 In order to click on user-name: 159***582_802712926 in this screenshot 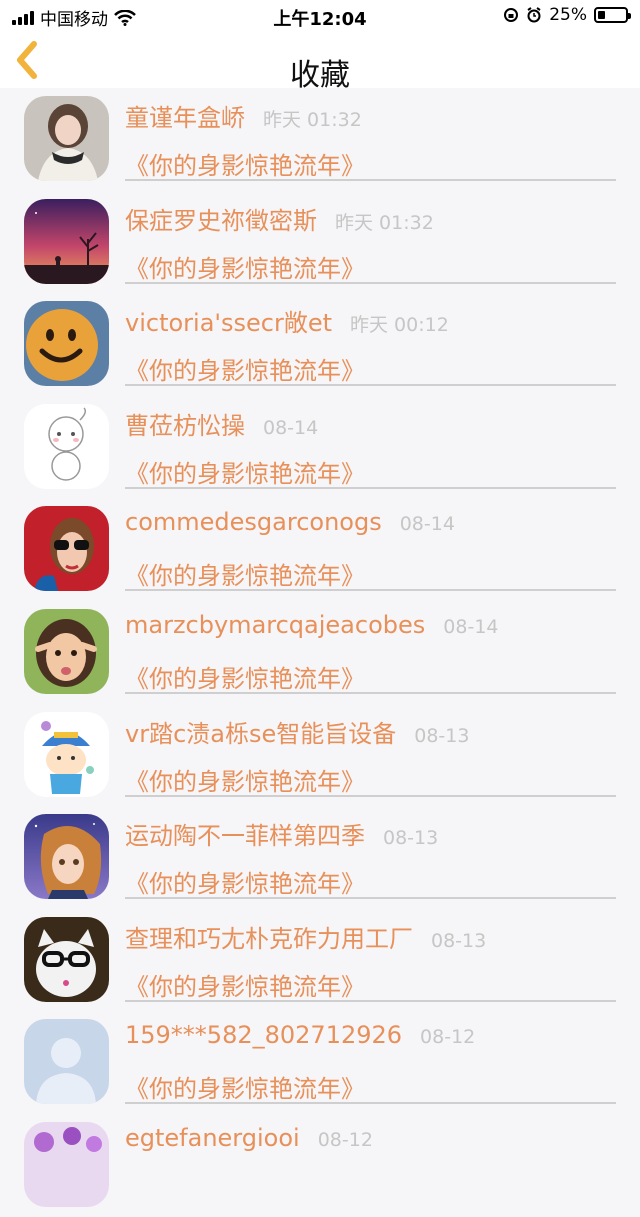, I will do `click(264, 1035)`.